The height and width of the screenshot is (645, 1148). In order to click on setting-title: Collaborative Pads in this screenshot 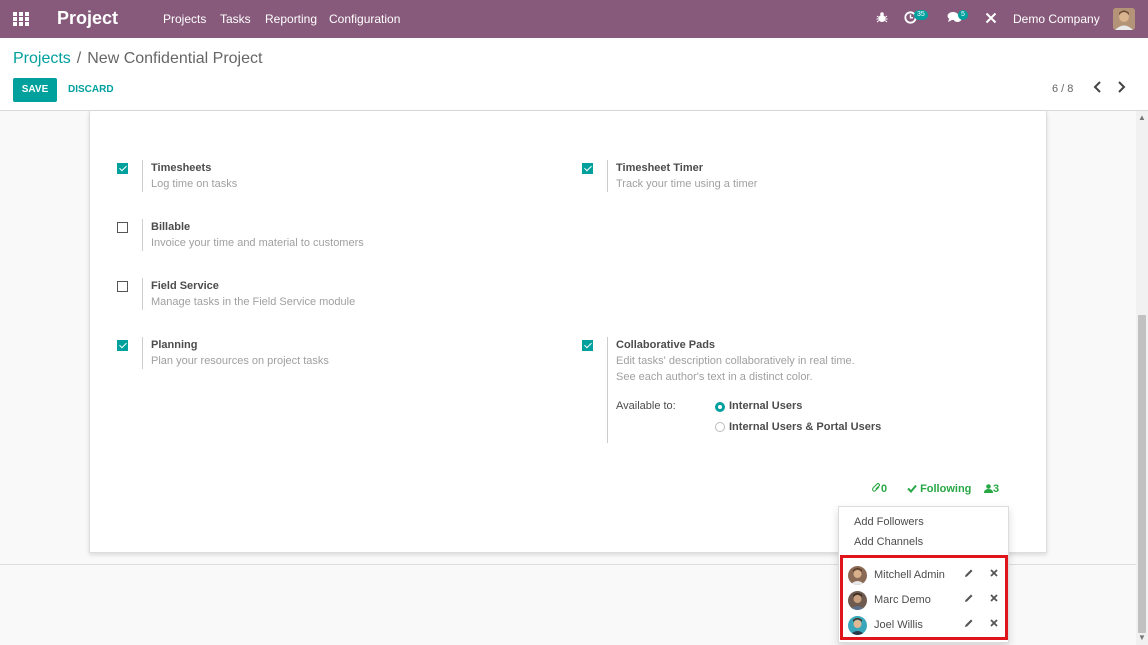, I will do `click(666, 345)`.